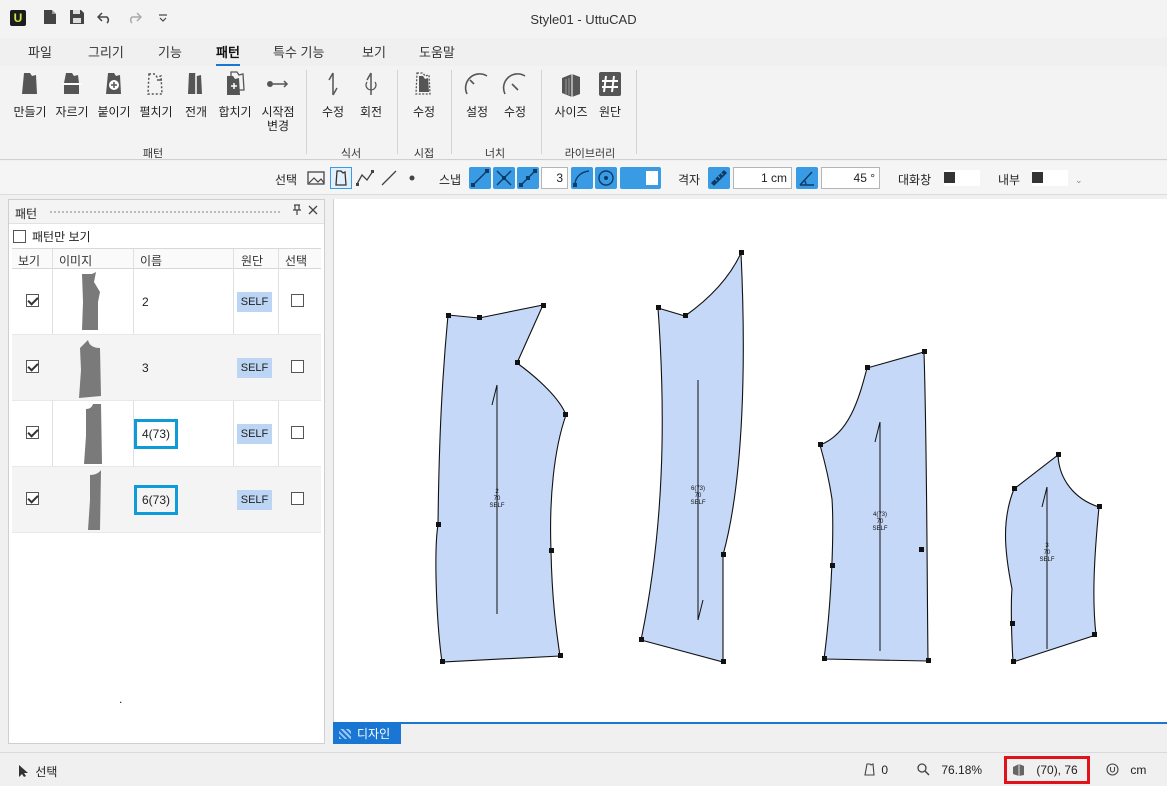 This screenshot has width=1167, height=786. What do you see at coordinates (114, 94) in the screenshot?
I see `attach-pattern-button: 붙이기` at bounding box center [114, 94].